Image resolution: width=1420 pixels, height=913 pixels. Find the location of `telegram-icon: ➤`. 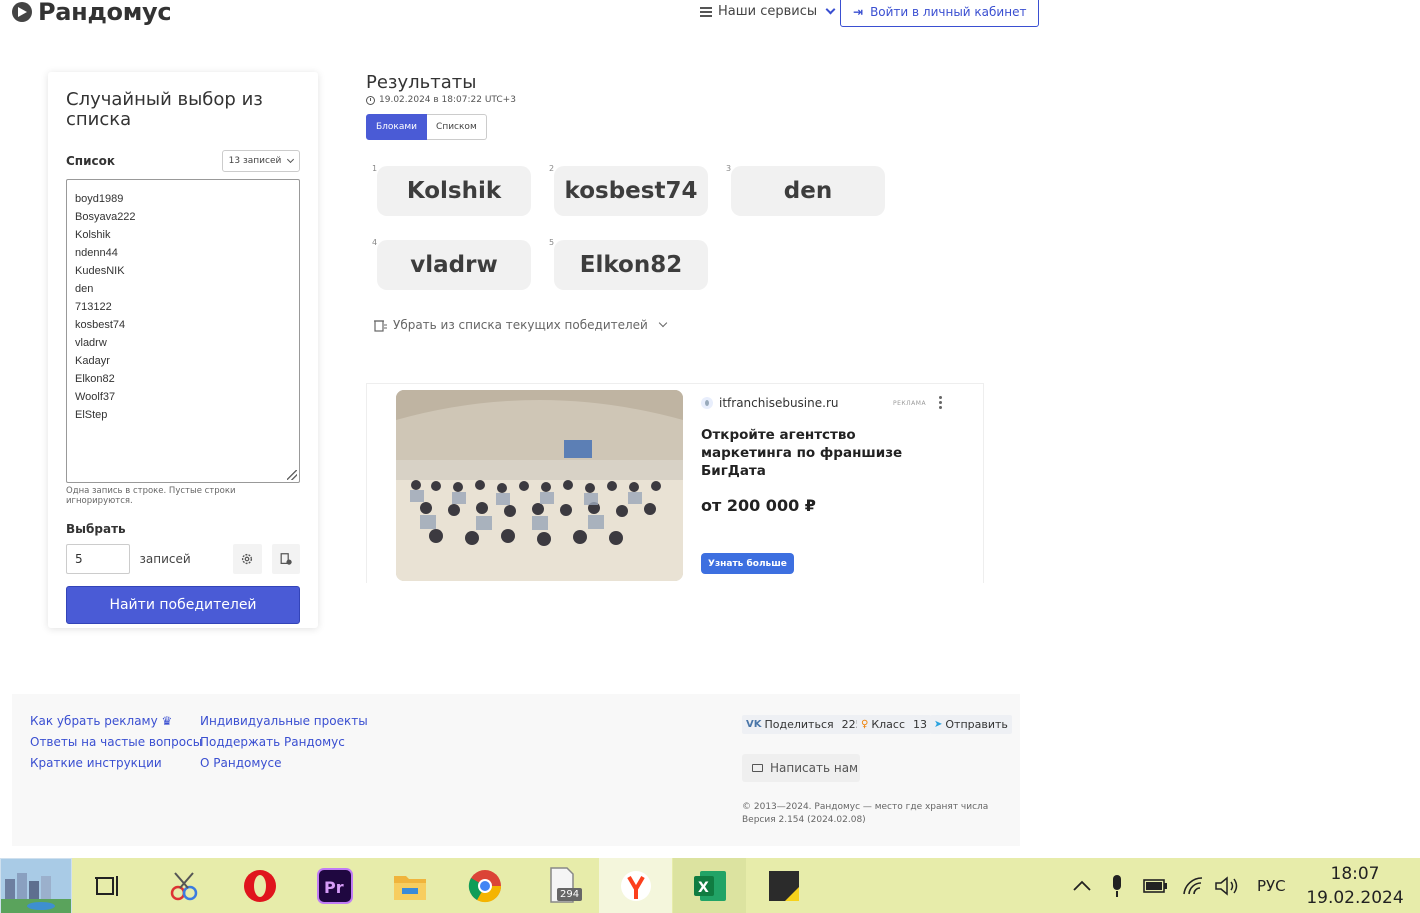

telegram-icon: ➤ is located at coordinates (938, 724).